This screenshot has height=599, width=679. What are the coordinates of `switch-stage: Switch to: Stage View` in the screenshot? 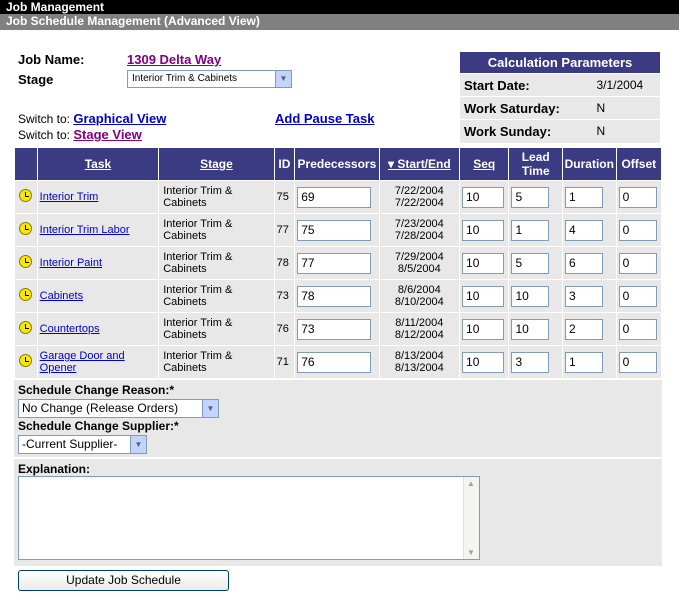 It's located at (80, 134).